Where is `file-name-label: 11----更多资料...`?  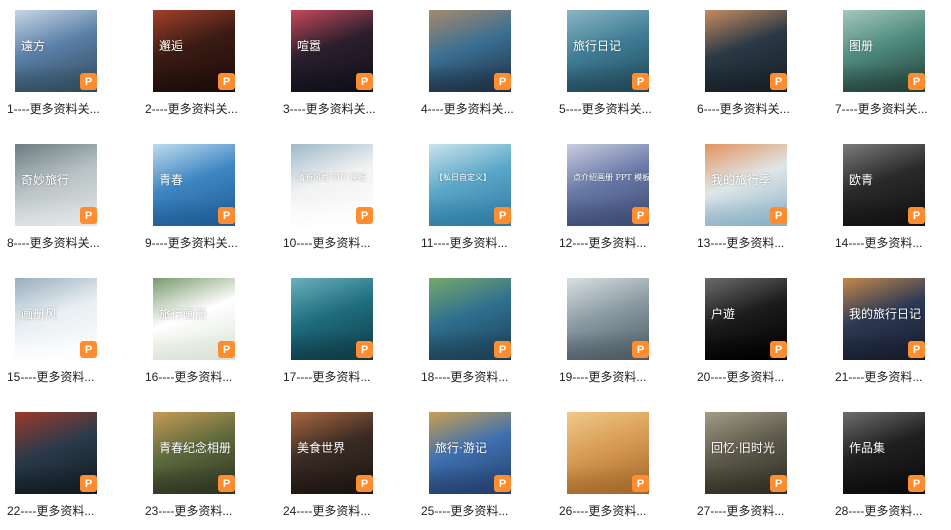
file-name-label: 11----更多资料... is located at coordinates (464, 242).